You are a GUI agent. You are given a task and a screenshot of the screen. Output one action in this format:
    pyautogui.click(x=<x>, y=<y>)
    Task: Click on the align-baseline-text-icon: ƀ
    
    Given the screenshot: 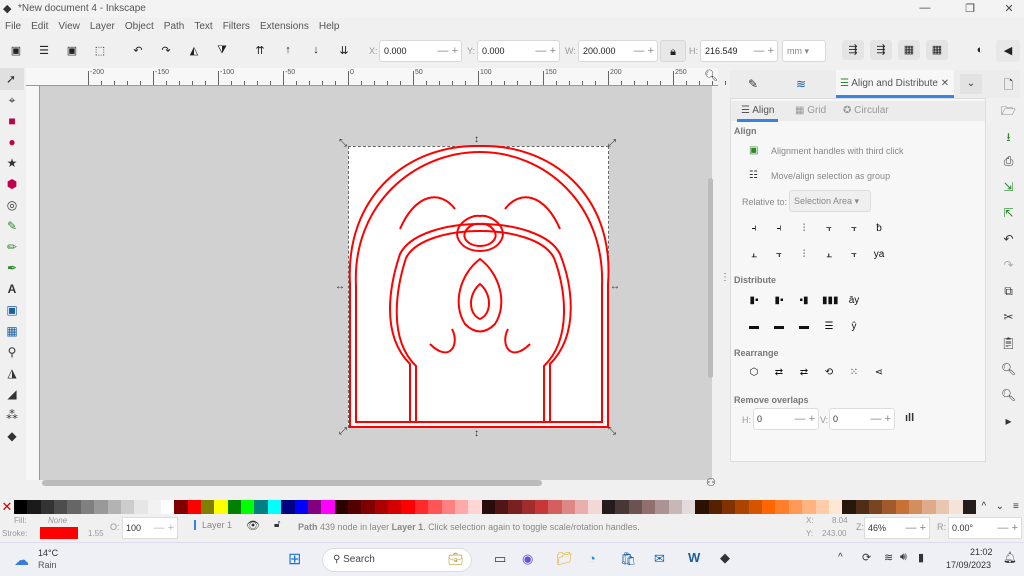 What is the action you would take?
    pyautogui.click(x=879, y=229)
    